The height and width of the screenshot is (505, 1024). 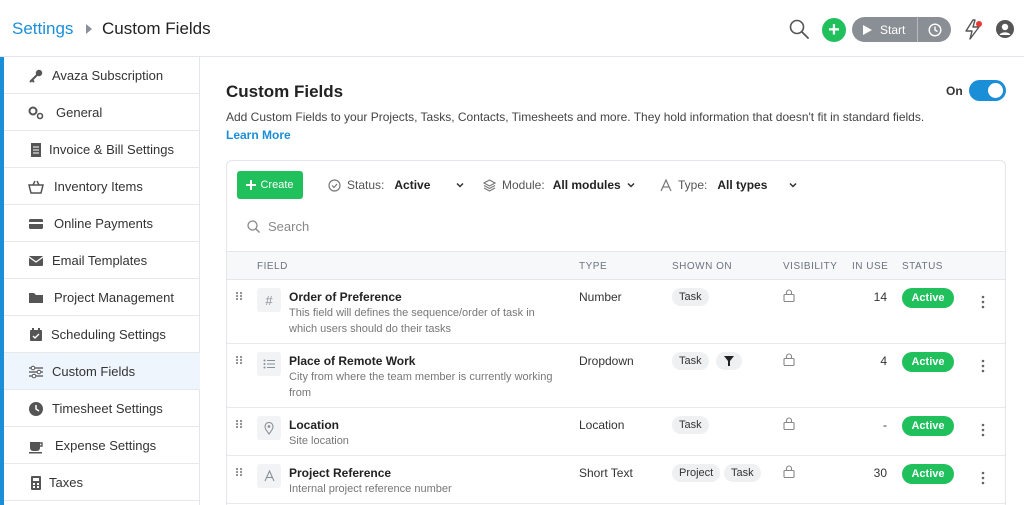 What do you see at coordinates (106, 445) in the screenshot?
I see `sidebar-item-label: Expense Settings` at bounding box center [106, 445].